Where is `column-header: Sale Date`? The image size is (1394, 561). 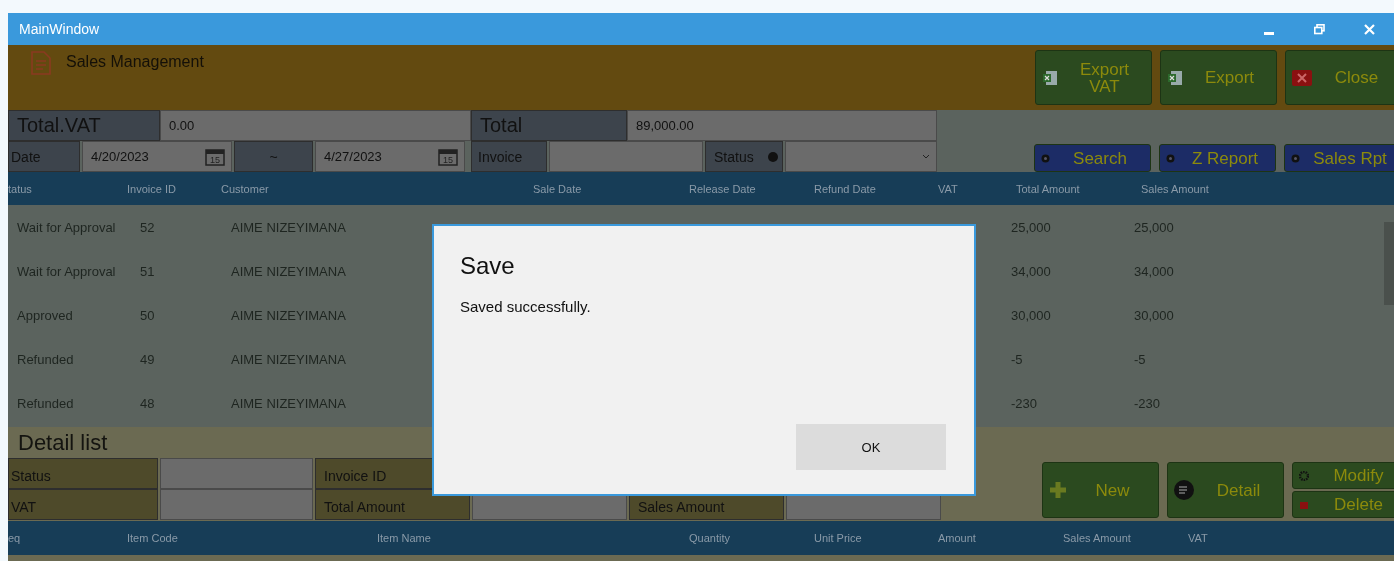
column-header: Sale Date is located at coordinates (558, 188).